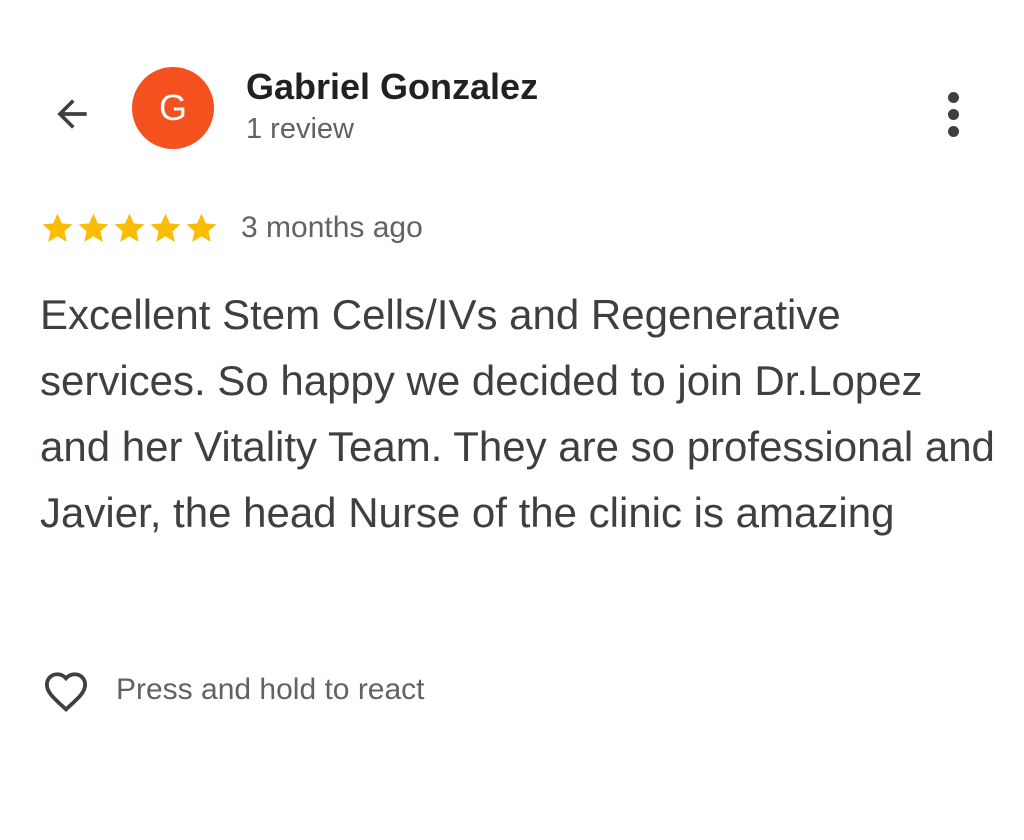  I want to click on review-time: 3 months ago, so click(332, 227).